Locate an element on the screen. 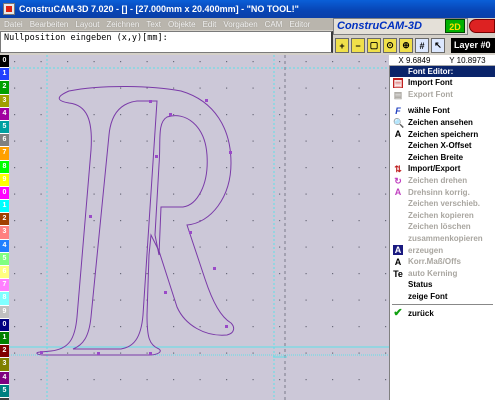  menu-char-width: Zeichen Breite is located at coordinates (442, 158).